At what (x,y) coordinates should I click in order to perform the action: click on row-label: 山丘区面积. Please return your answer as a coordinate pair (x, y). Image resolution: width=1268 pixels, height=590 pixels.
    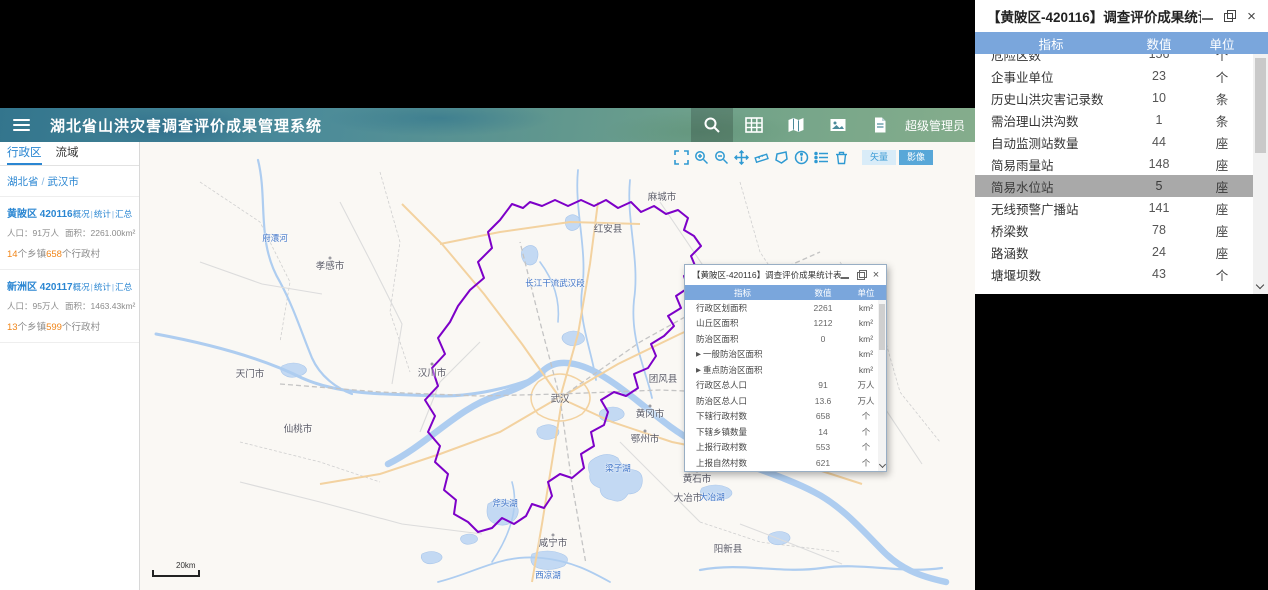
    Looking at the image, I should click on (717, 323).